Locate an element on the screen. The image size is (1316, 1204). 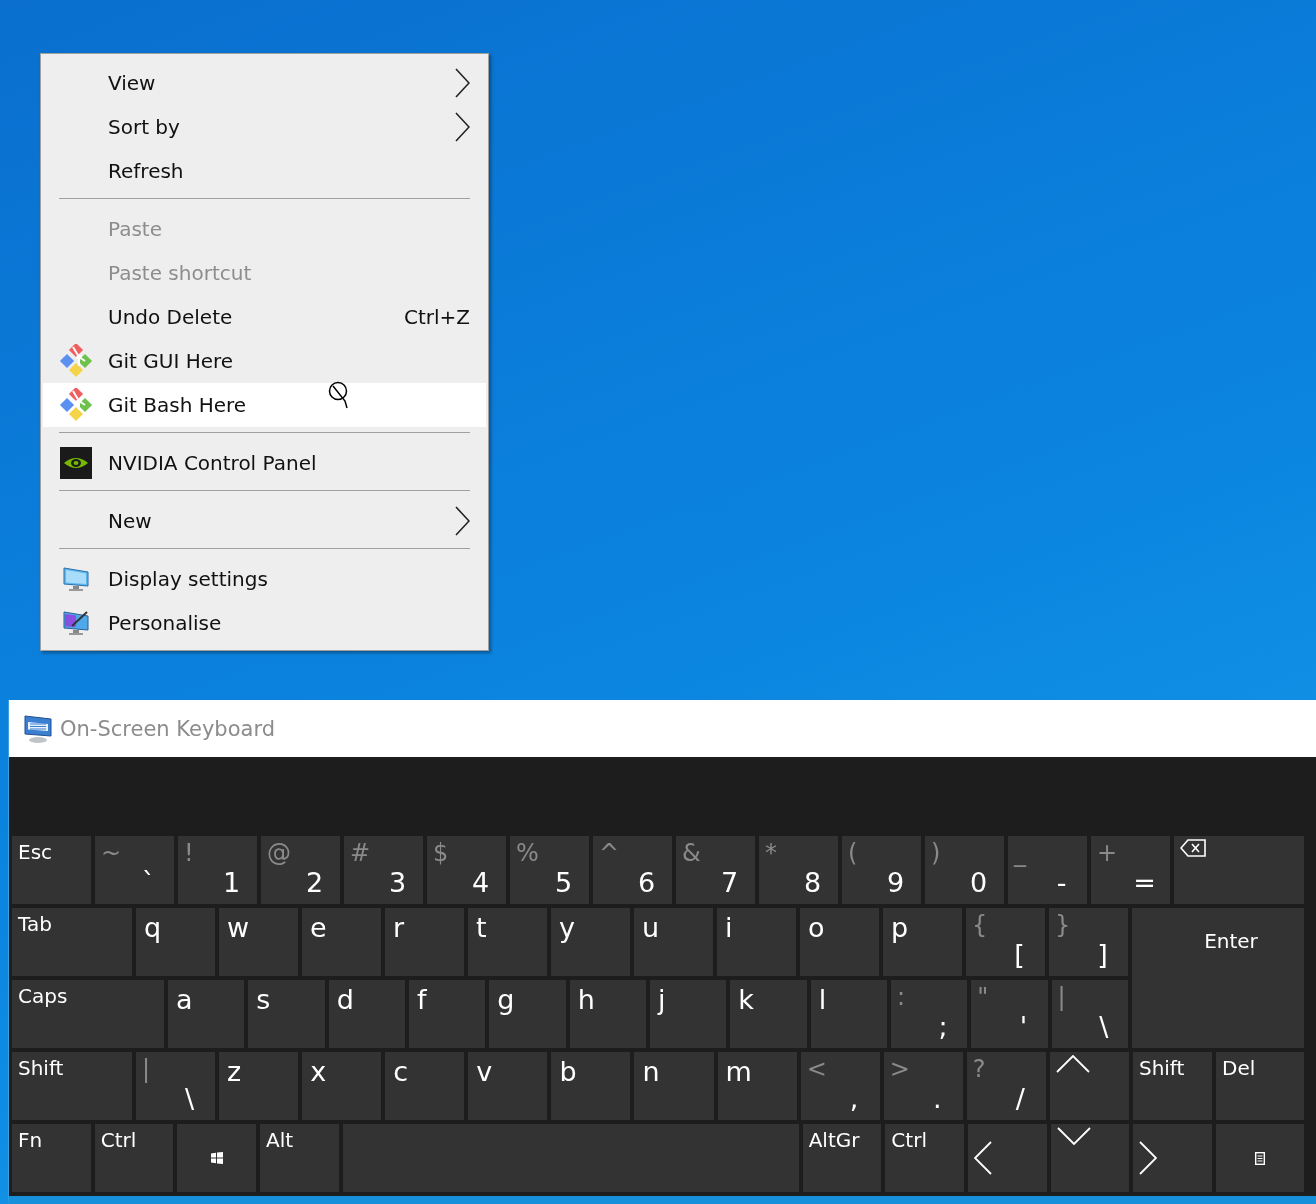
monitor-icon is located at coordinates (76, 579).